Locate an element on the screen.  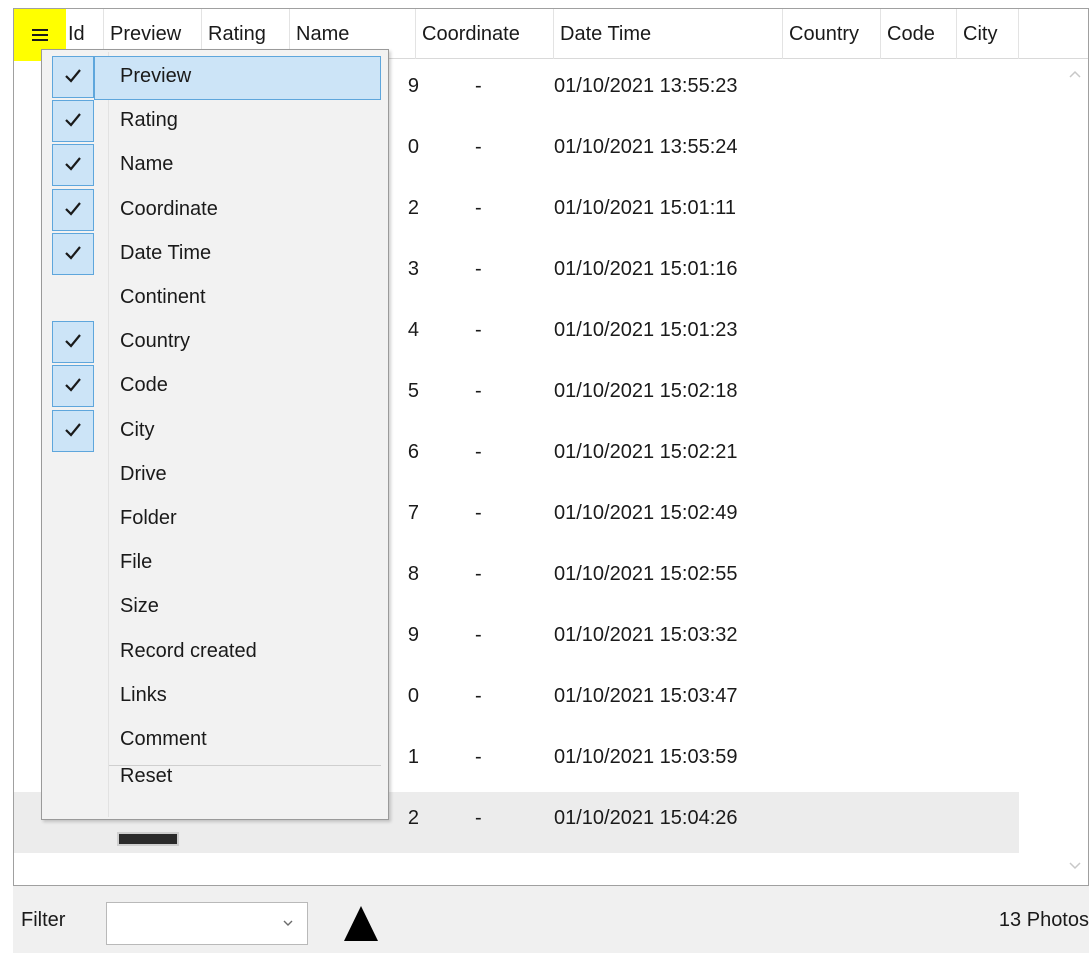
scroll-down-icon is located at coordinates (1075, 866).